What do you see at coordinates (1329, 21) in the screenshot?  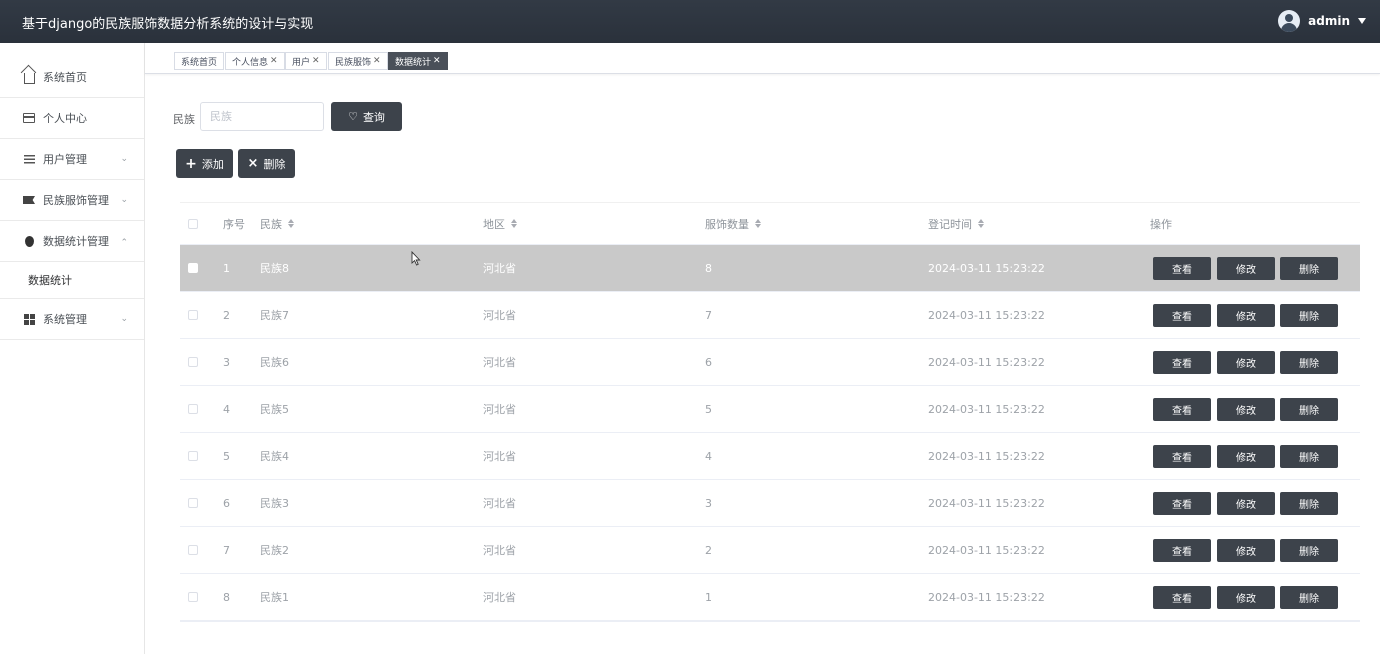 I see `username: admin` at bounding box center [1329, 21].